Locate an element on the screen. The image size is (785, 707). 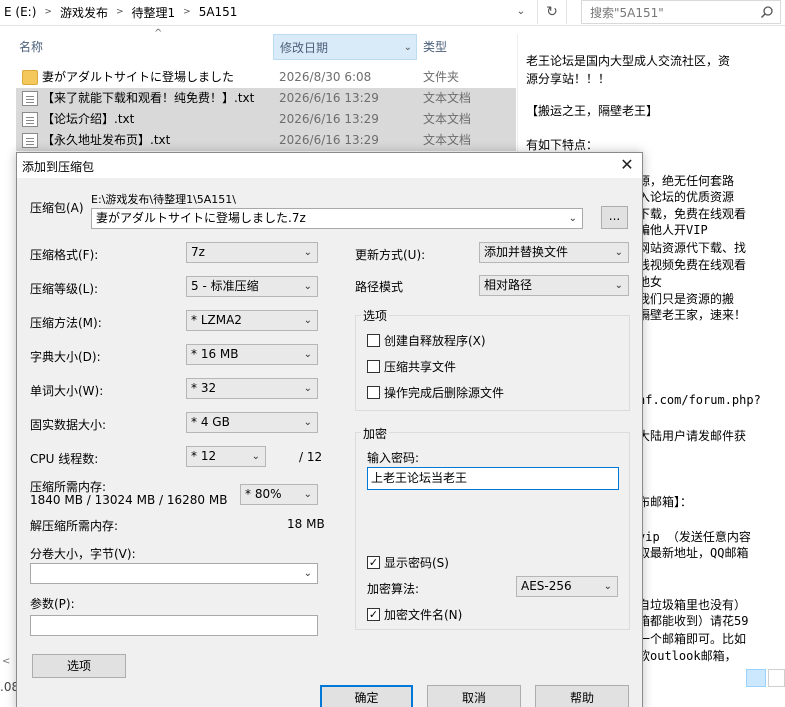
params-input is located at coordinates (174, 625).